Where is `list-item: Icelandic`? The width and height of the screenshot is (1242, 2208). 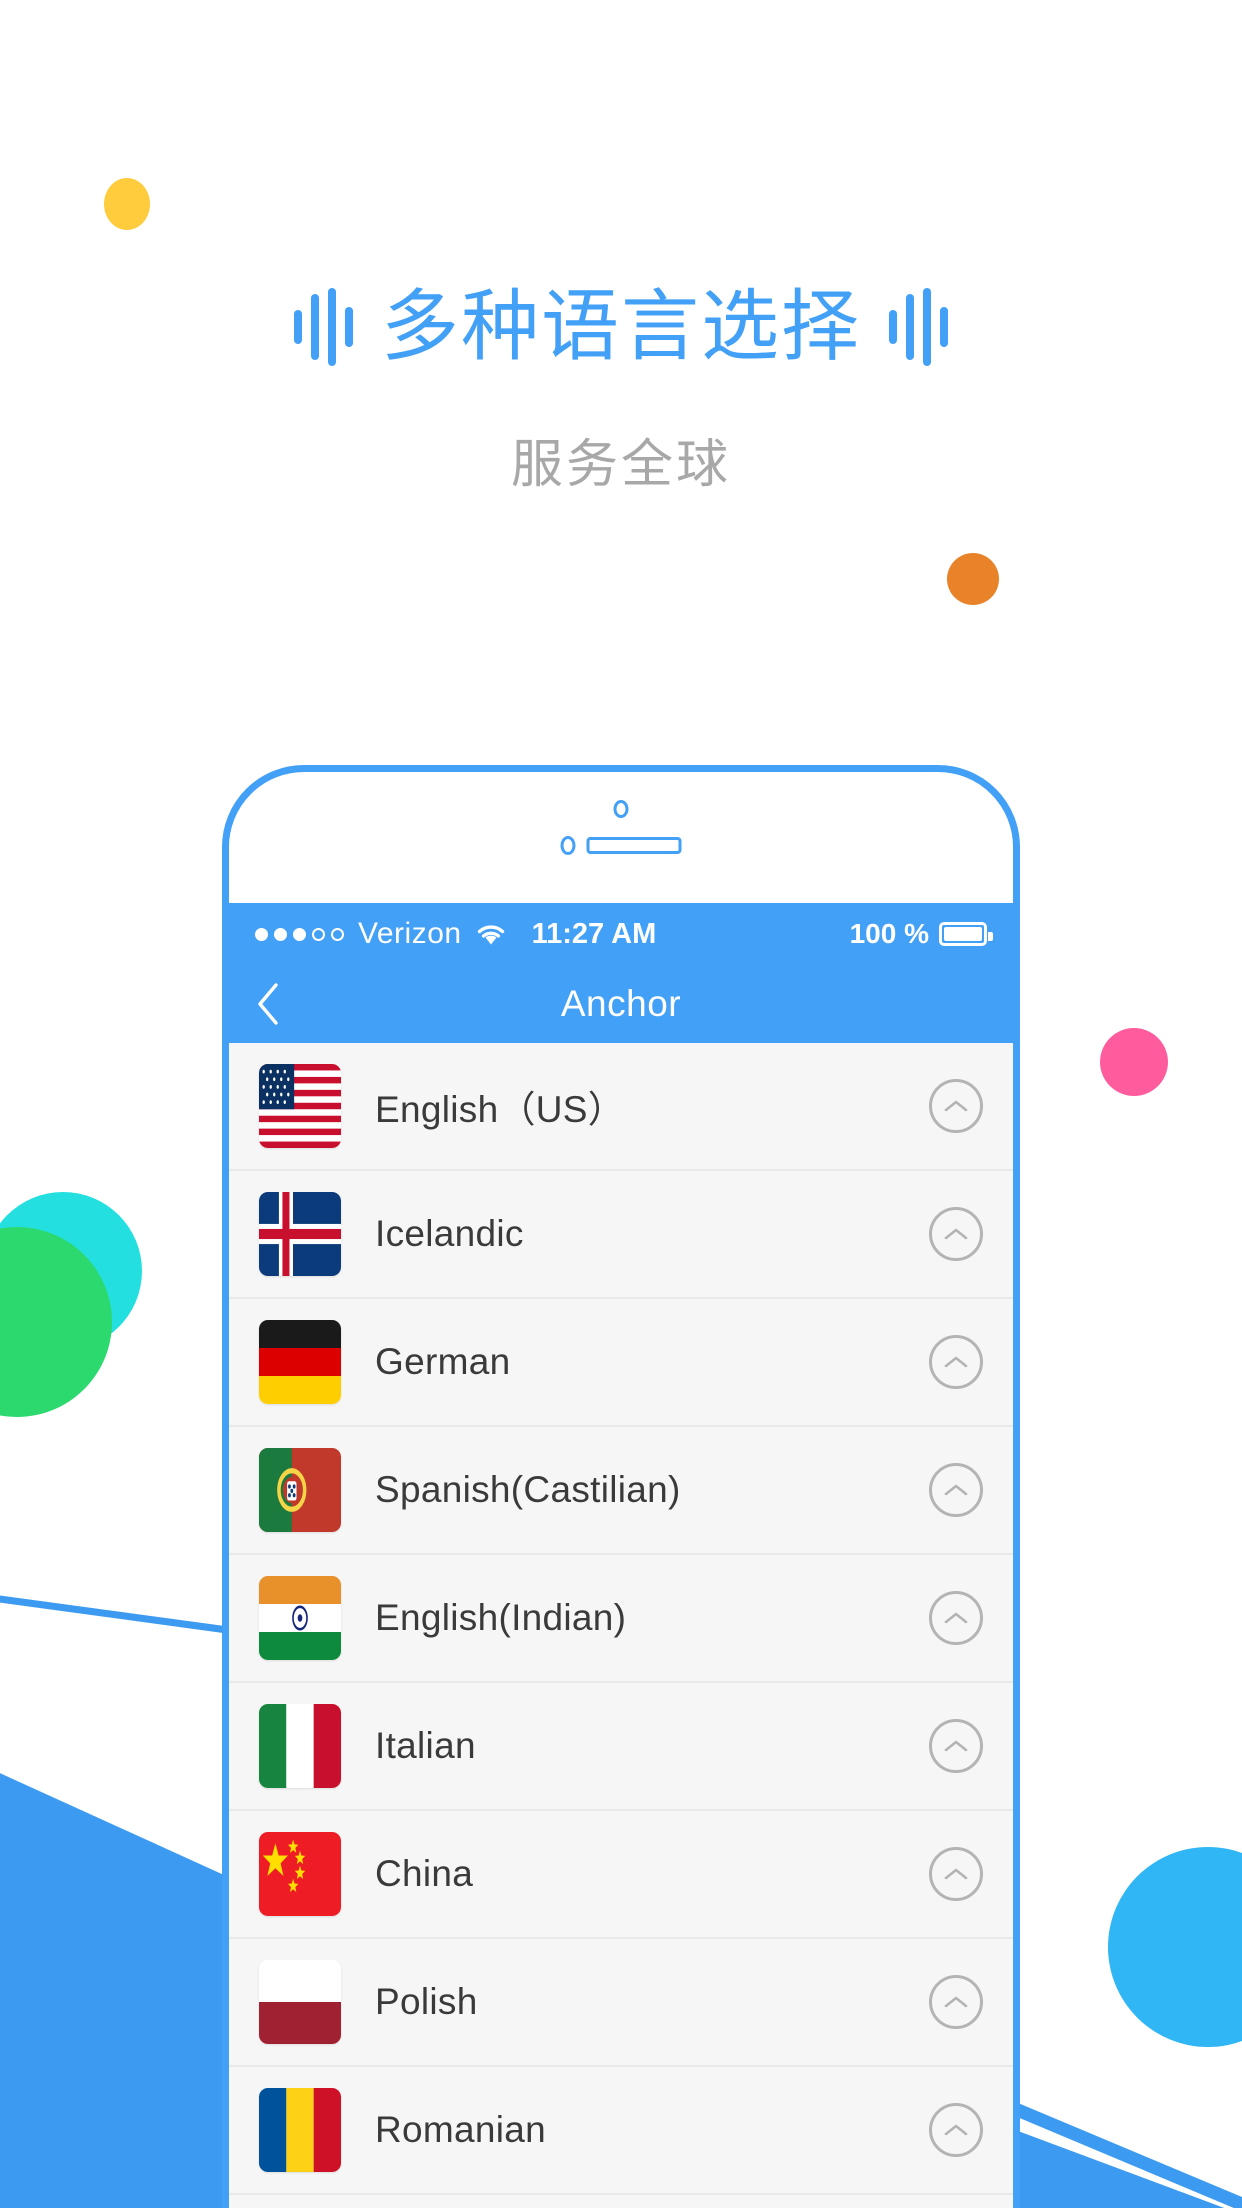 list-item: Icelandic is located at coordinates (621, 1235).